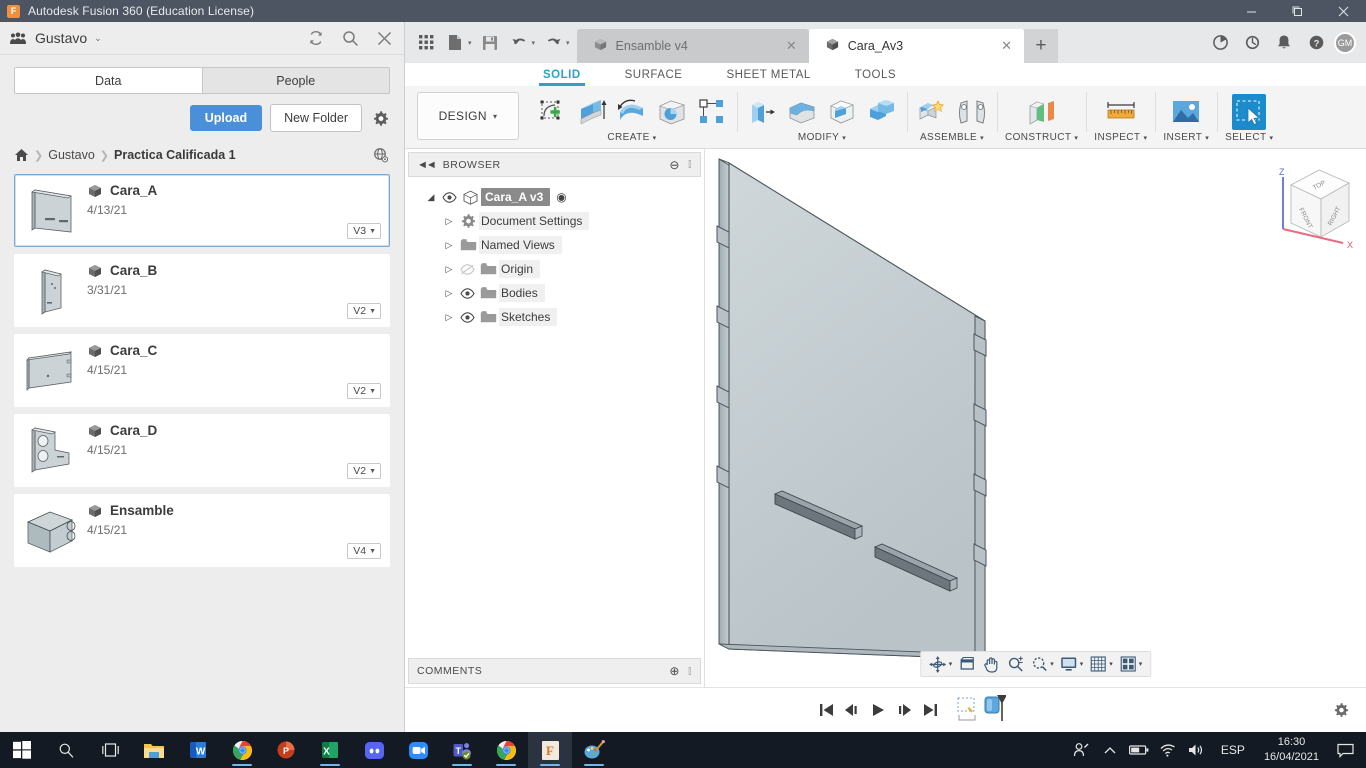 This screenshot has width=1366, height=768. What do you see at coordinates (674, 165) in the screenshot?
I see `minus-circle-icon: ⊖` at bounding box center [674, 165].